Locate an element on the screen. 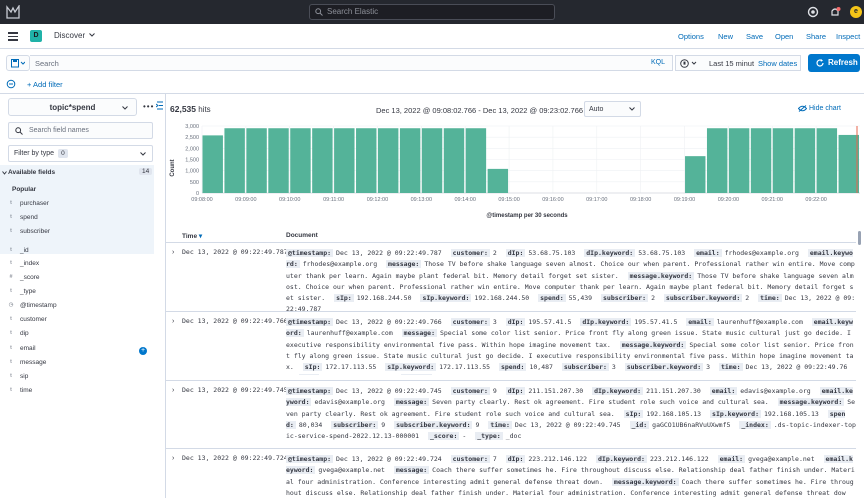 The image size is (864, 498). doc-field-value: Dec 13, 2022 @ 09:22:49.745 is located at coordinates (389, 391).